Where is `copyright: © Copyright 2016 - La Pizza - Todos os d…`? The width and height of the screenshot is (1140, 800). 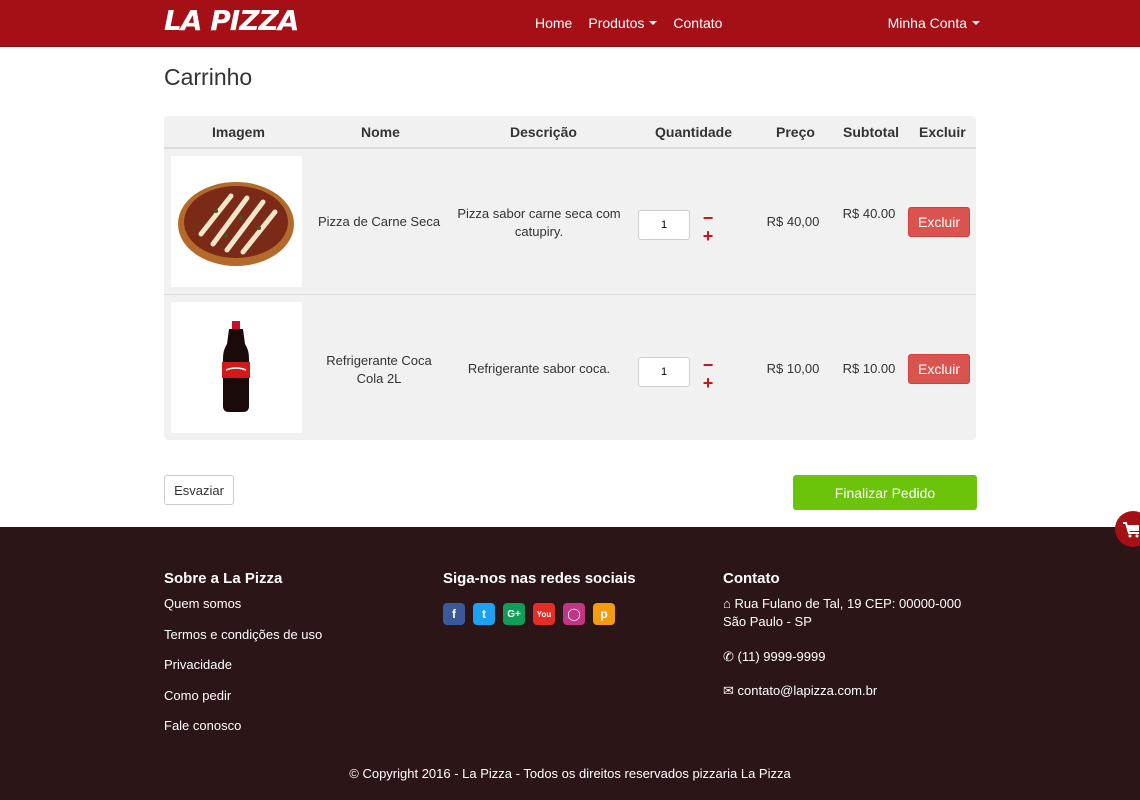
copyright: © Copyright 2016 - La Pizza - Todos os d… is located at coordinates (570, 773).